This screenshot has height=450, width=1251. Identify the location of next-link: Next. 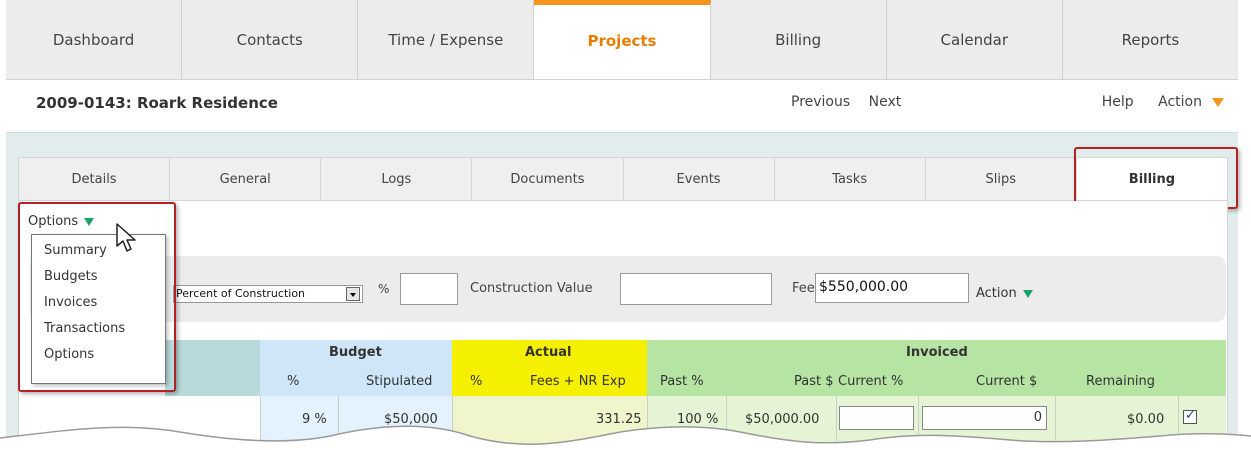
(885, 102).